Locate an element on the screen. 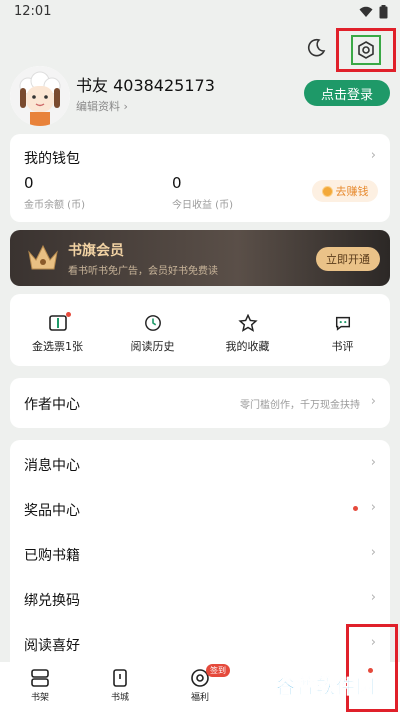  earn-money-button: 去赚钱 is located at coordinates (345, 191).